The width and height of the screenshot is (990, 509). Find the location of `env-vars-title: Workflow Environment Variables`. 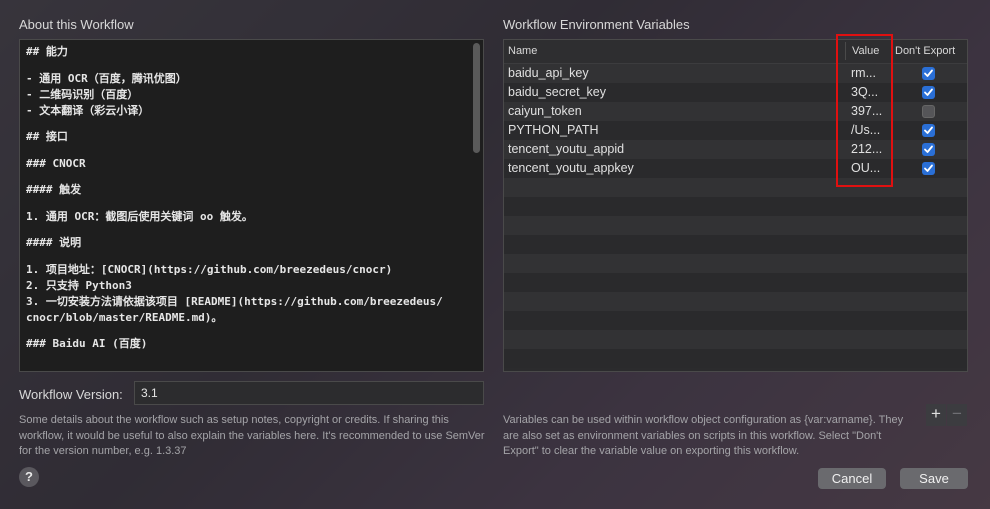

env-vars-title: Workflow Environment Variables is located at coordinates (596, 24).